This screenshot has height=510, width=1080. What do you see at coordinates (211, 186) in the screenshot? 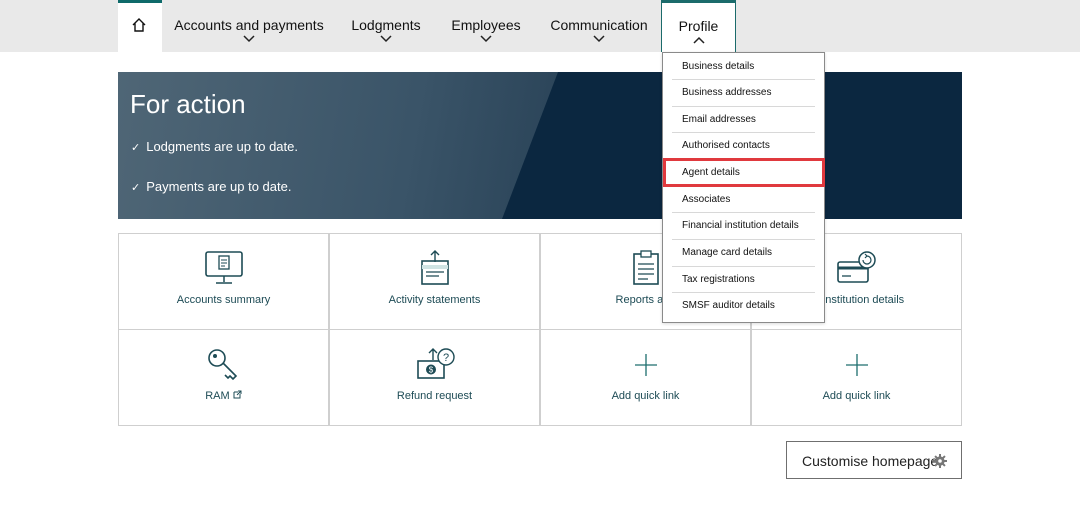
I see `banner-status-line: ✓ Payments are up to date.` at bounding box center [211, 186].